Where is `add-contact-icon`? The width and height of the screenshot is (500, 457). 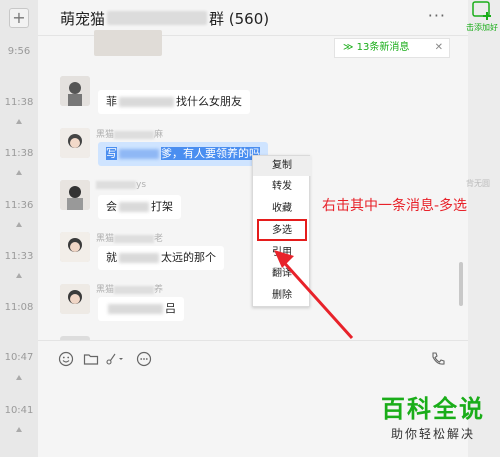 add-contact-icon is located at coordinates (481, 10).